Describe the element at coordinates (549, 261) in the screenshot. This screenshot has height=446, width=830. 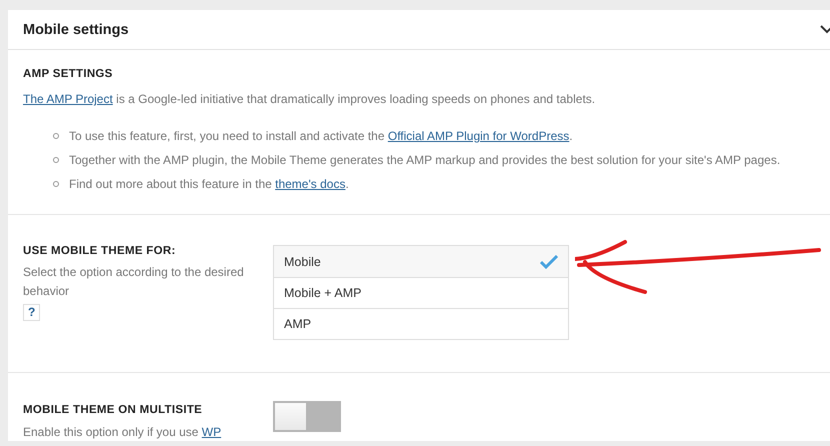
I see `check-icon` at that location.